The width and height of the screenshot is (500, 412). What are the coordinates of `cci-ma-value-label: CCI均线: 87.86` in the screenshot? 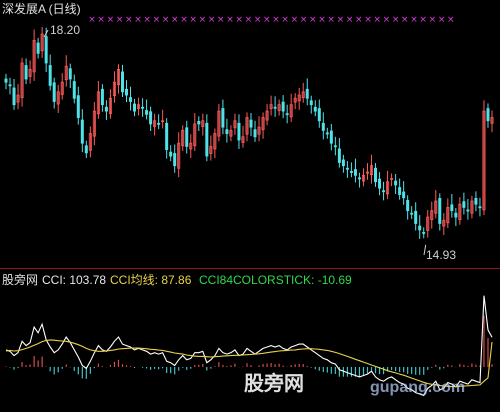 It's located at (151, 280).